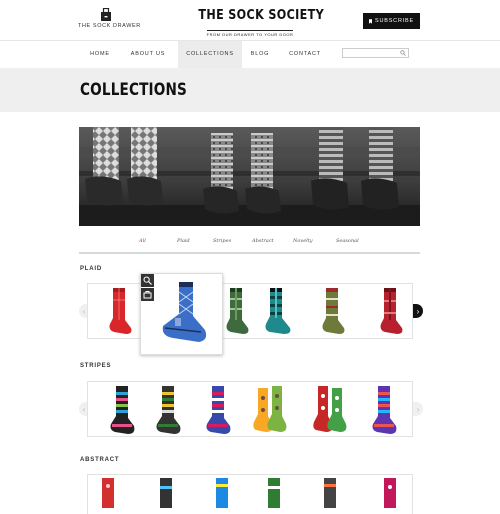 The width and height of the screenshot is (500, 514). I want to click on section-title-plaid: PLAID, so click(91, 269).